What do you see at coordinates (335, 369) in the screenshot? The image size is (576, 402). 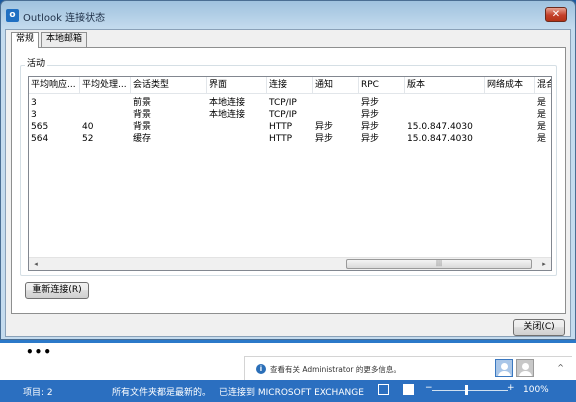 I see `people-pane-info-link: 查看有关 Administrator 的更多信息。` at bounding box center [335, 369].